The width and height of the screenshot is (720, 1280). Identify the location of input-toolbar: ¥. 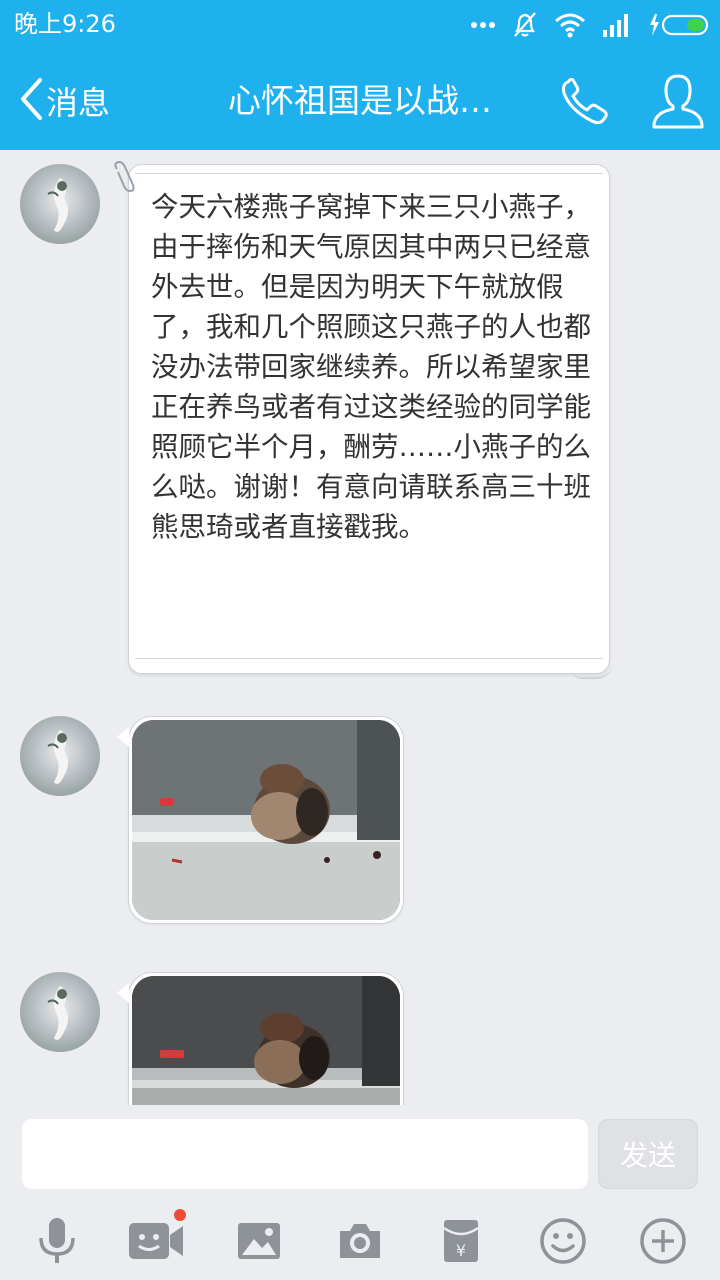
(360, 1242).